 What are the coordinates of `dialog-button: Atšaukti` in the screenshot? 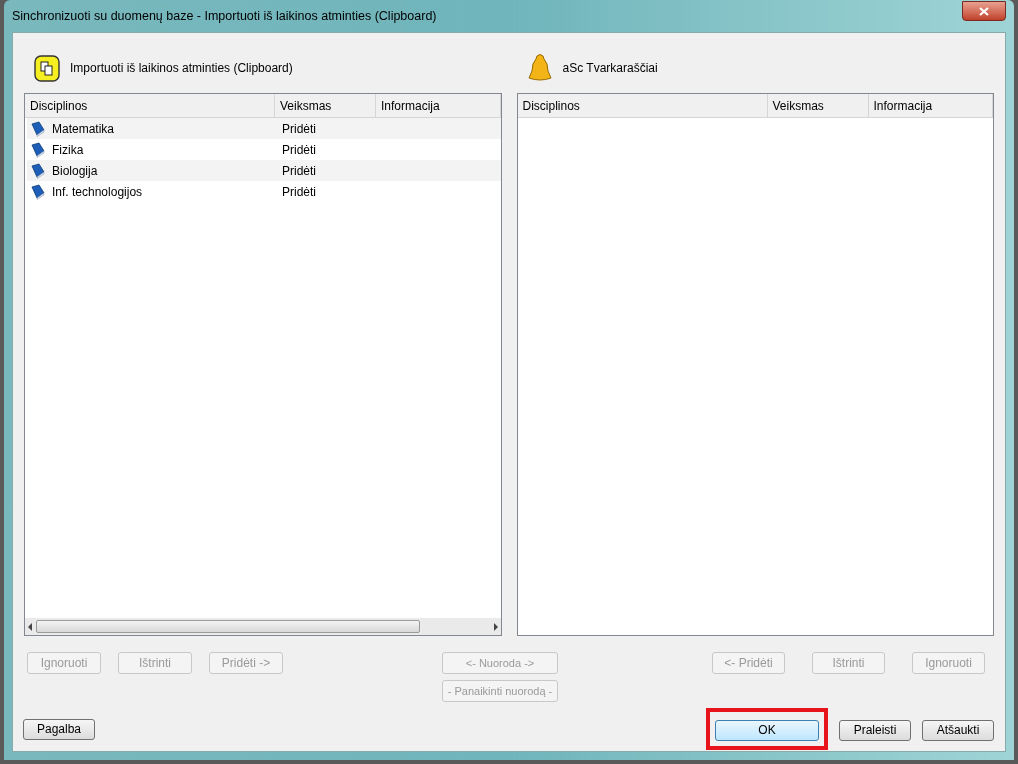 It's located at (958, 730).